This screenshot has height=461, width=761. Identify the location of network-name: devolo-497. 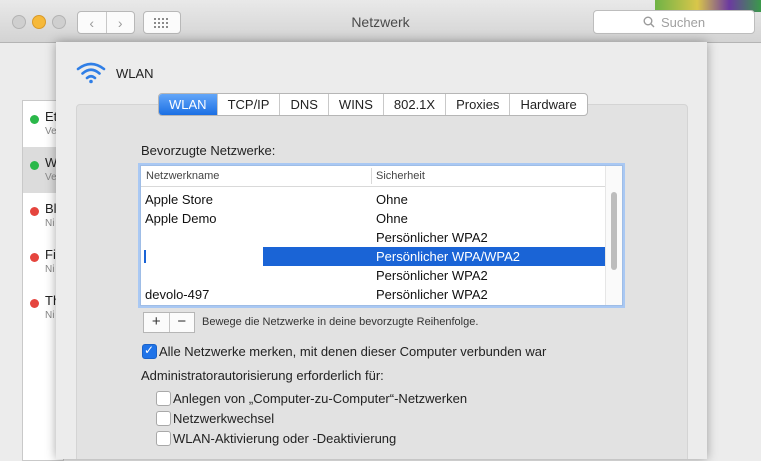
(177, 294).